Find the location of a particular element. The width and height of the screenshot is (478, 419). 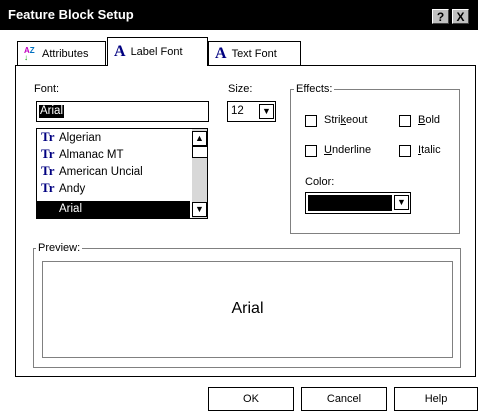

window-title: Feature Block Setup is located at coordinates (71, 14).